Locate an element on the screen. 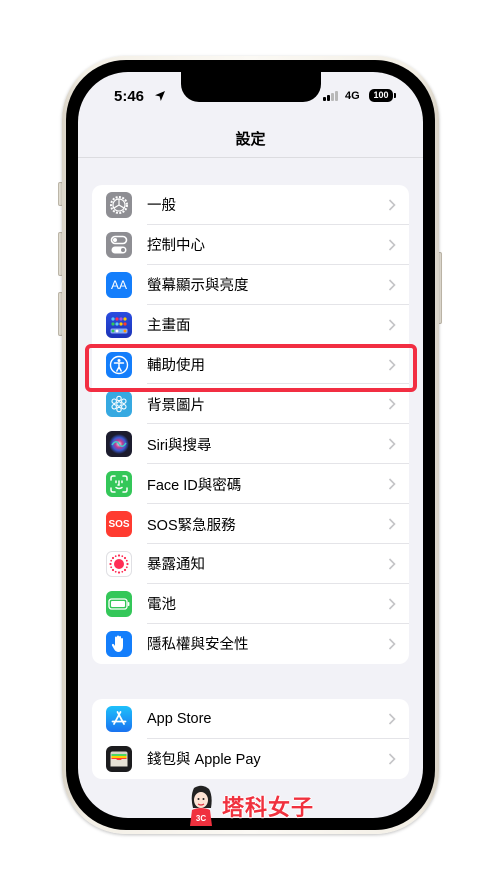  text-size-icon: AA is located at coordinates (119, 284).